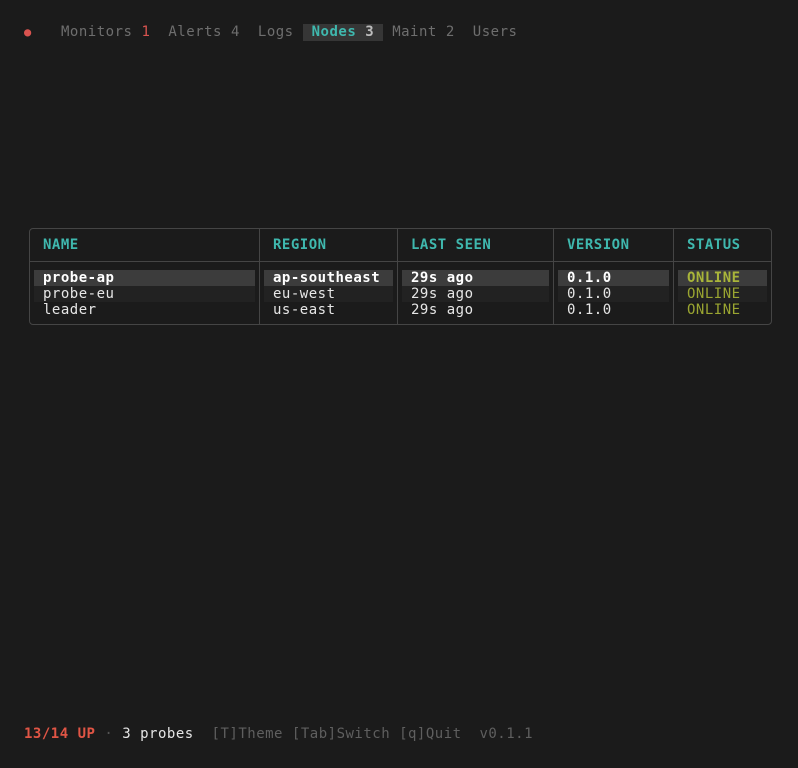 The image size is (798, 768). What do you see at coordinates (334, 32) in the screenshot?
I see `tab-label: Nodes` at bounding box center [334, 32].